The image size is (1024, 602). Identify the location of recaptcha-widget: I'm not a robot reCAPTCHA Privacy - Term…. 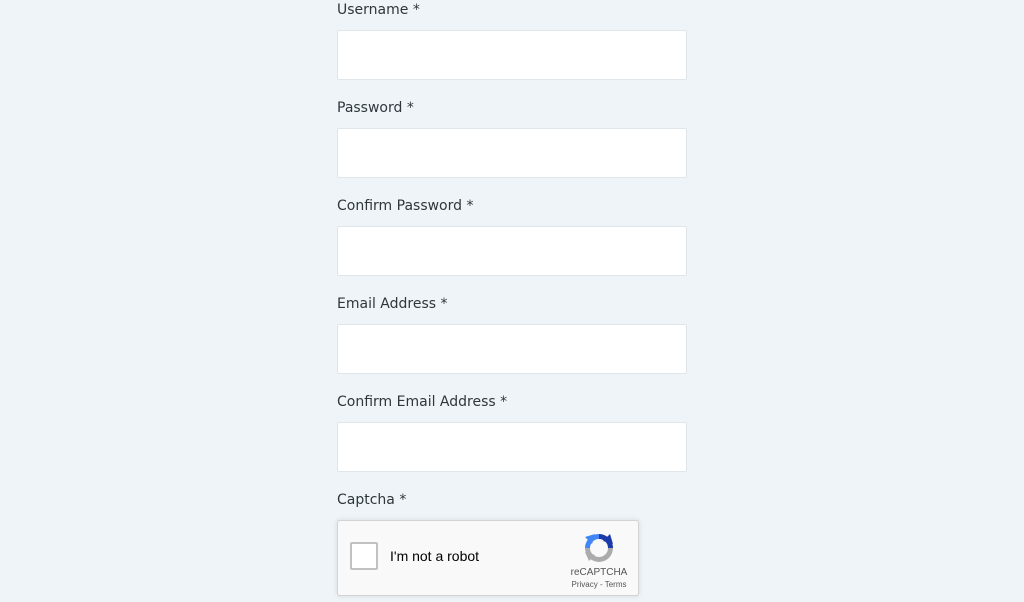
(488, 558).